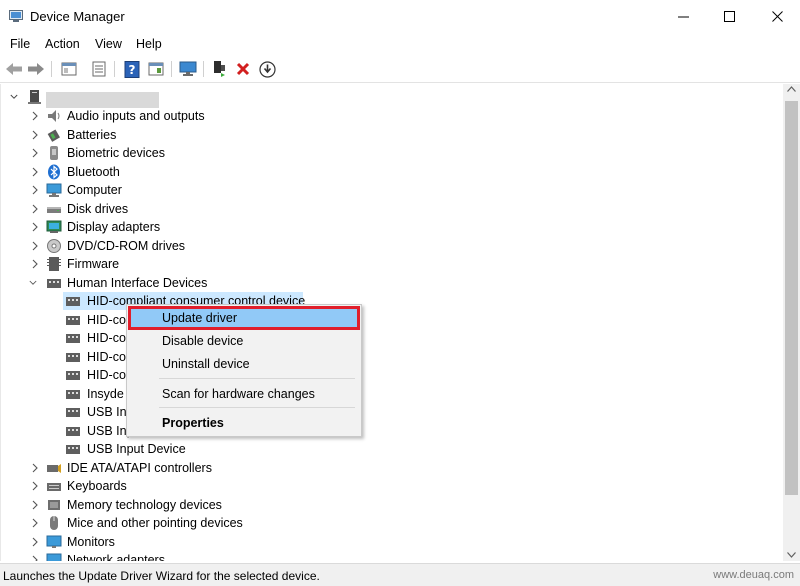  I want to click on download-driver-icon, so click(267, 69).